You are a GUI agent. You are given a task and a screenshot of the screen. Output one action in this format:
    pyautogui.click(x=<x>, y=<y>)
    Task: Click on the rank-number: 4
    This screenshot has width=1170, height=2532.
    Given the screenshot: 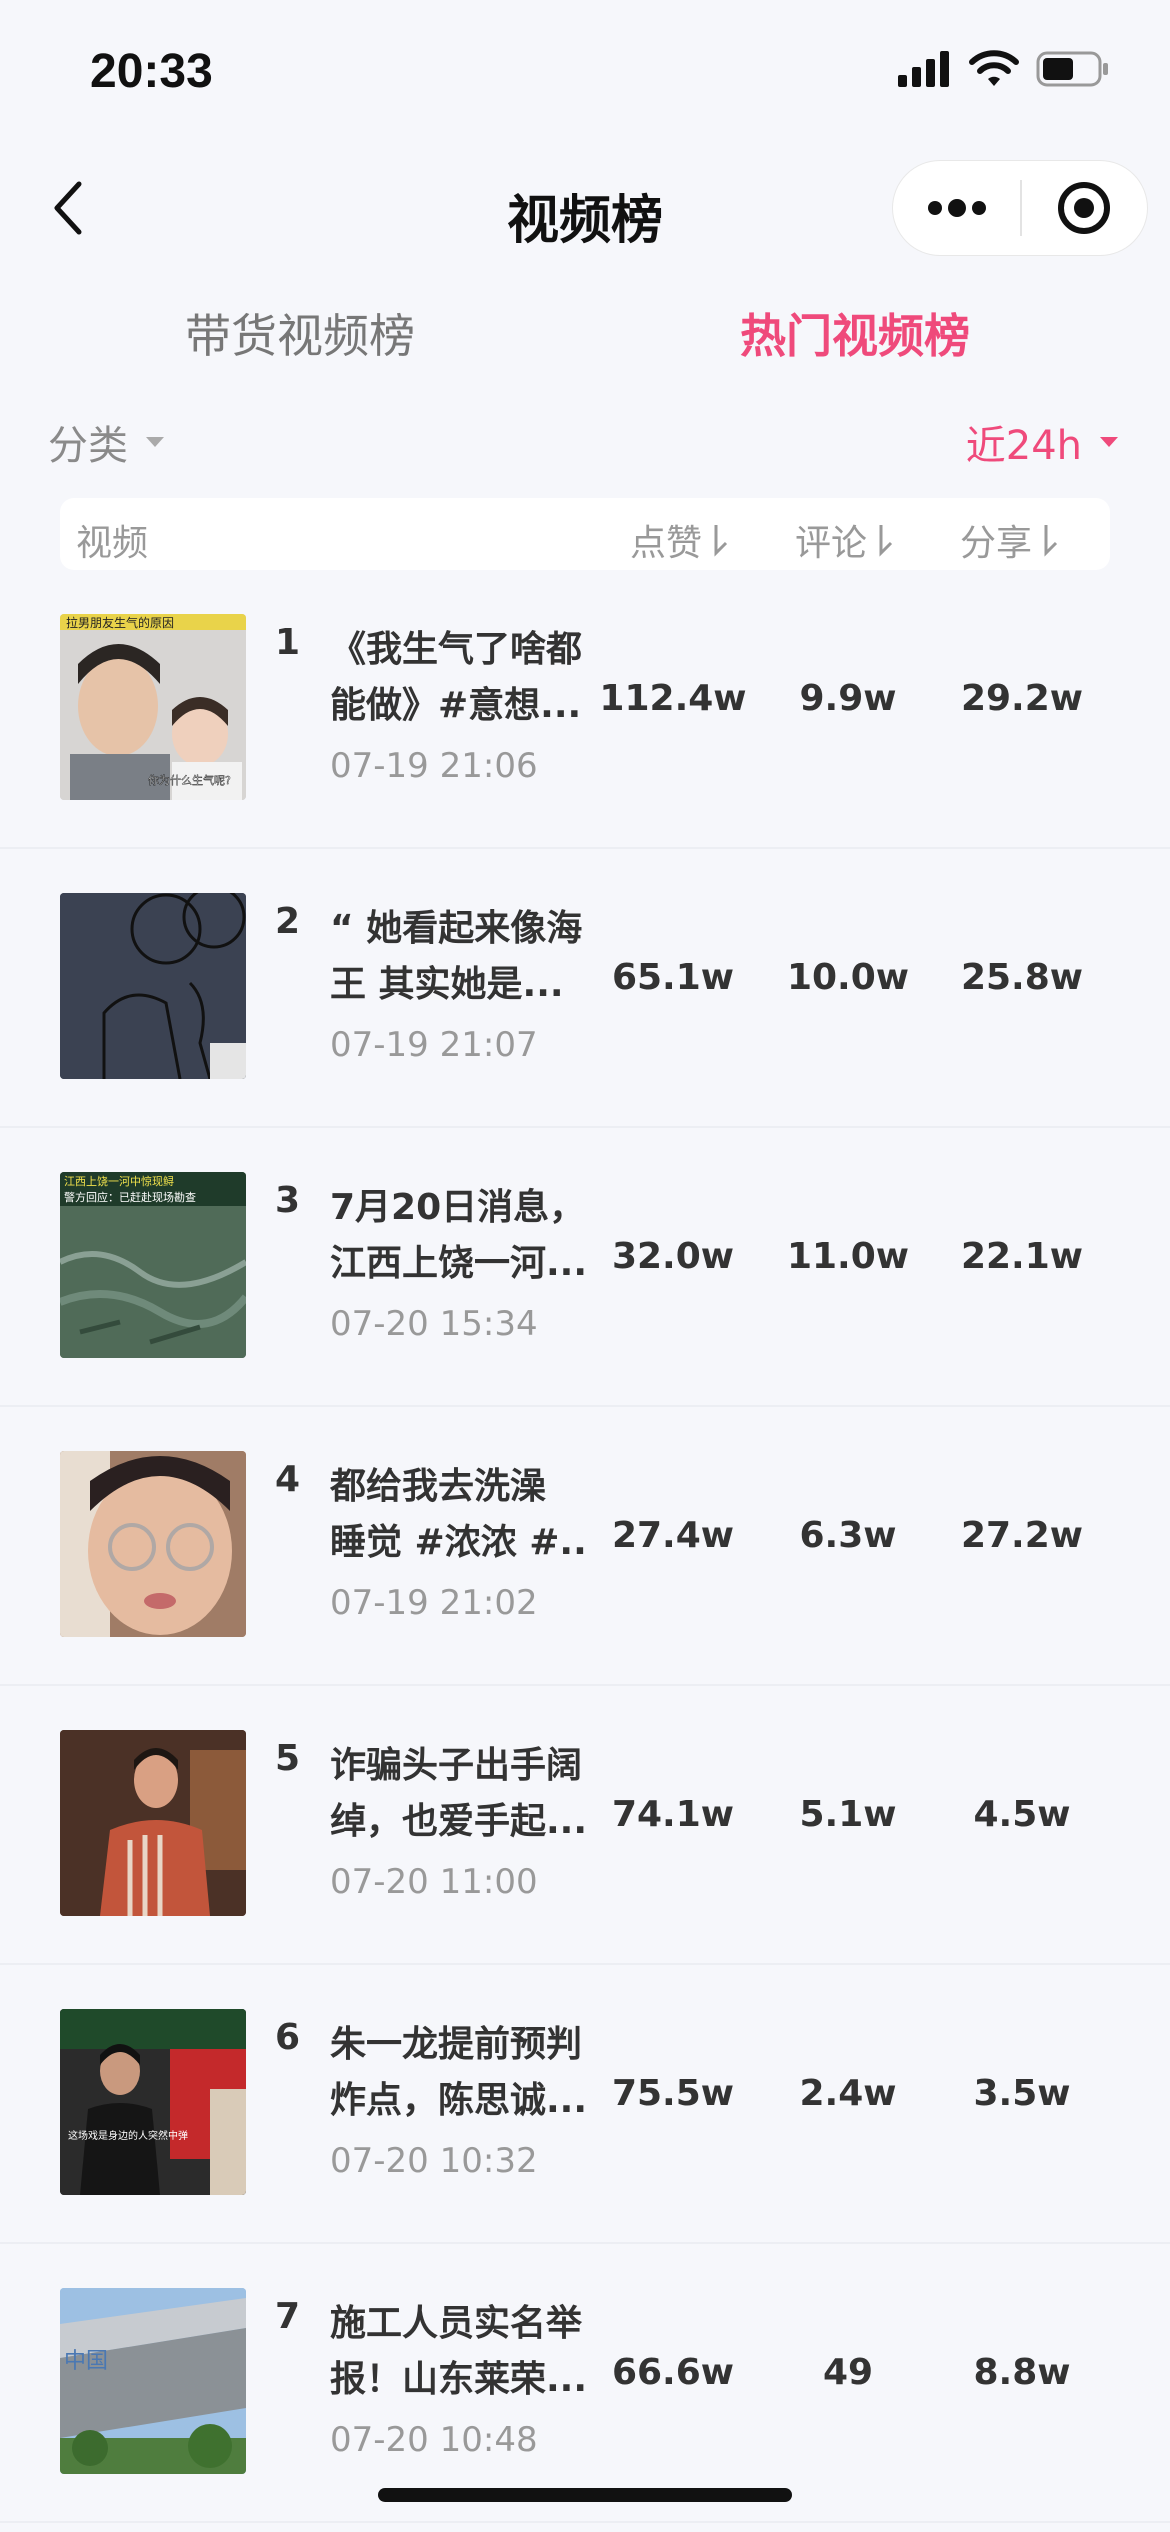 What is the action you would take?
    pyautogui.click(x=288, y=1479)
    